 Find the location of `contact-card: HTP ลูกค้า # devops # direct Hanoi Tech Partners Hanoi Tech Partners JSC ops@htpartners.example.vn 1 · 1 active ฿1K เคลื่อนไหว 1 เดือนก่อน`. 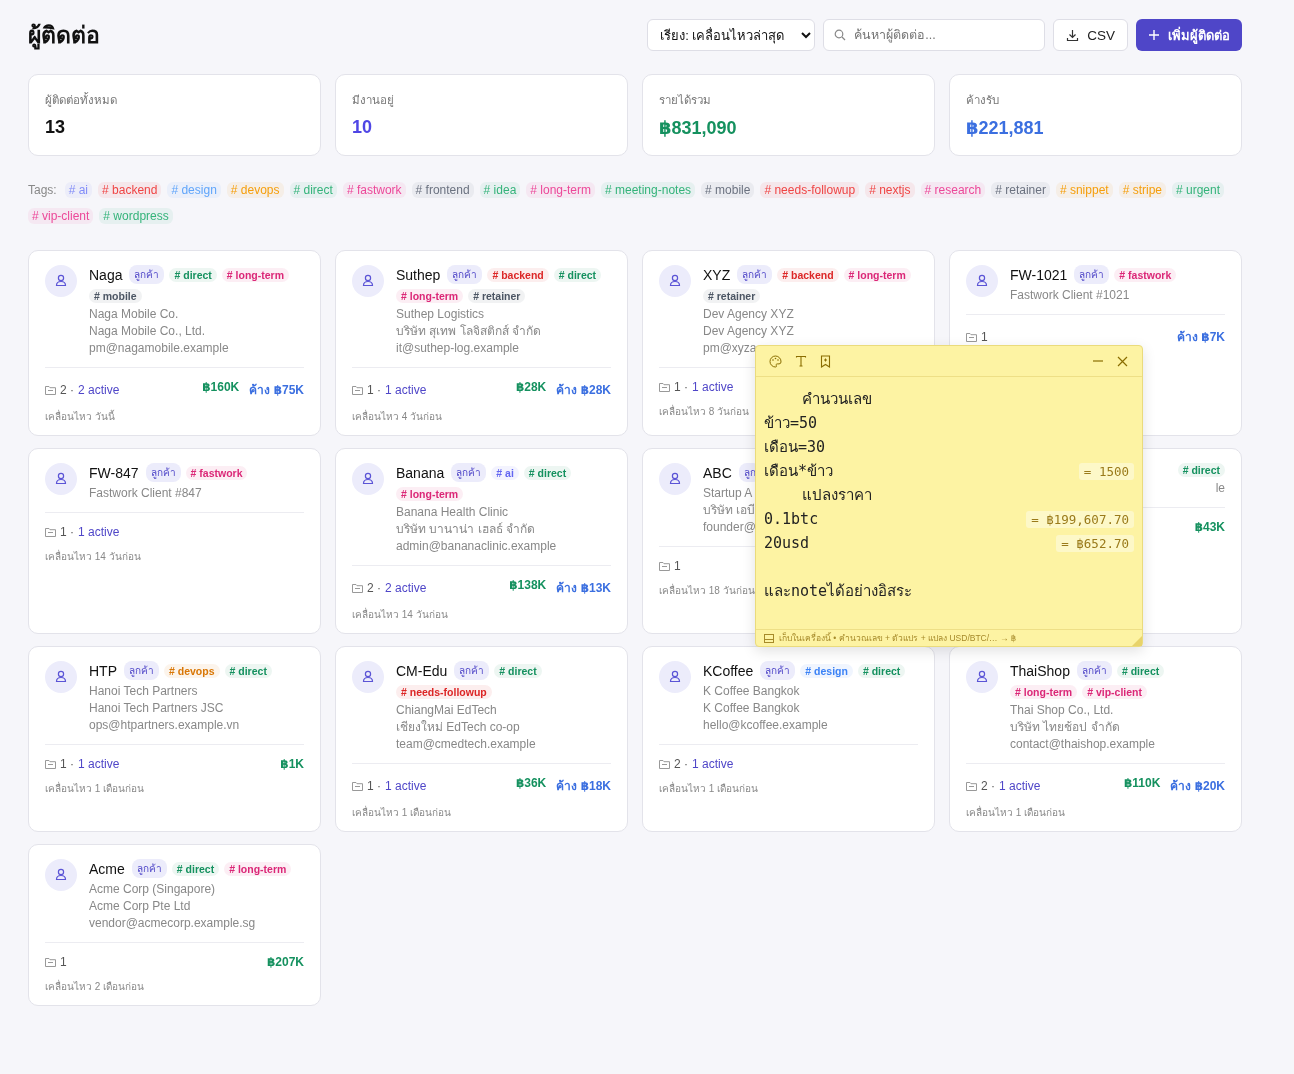

contact-card: HTP ลูกค้า # devops # direct Hanoi Tech Partners Hanoi Tech Partners JSC ops@htpartners.example.vn 1 · 1 active ฿1K เคลื่อนไหว 1 เดือนก่อน is located at coordinates (174, 739).